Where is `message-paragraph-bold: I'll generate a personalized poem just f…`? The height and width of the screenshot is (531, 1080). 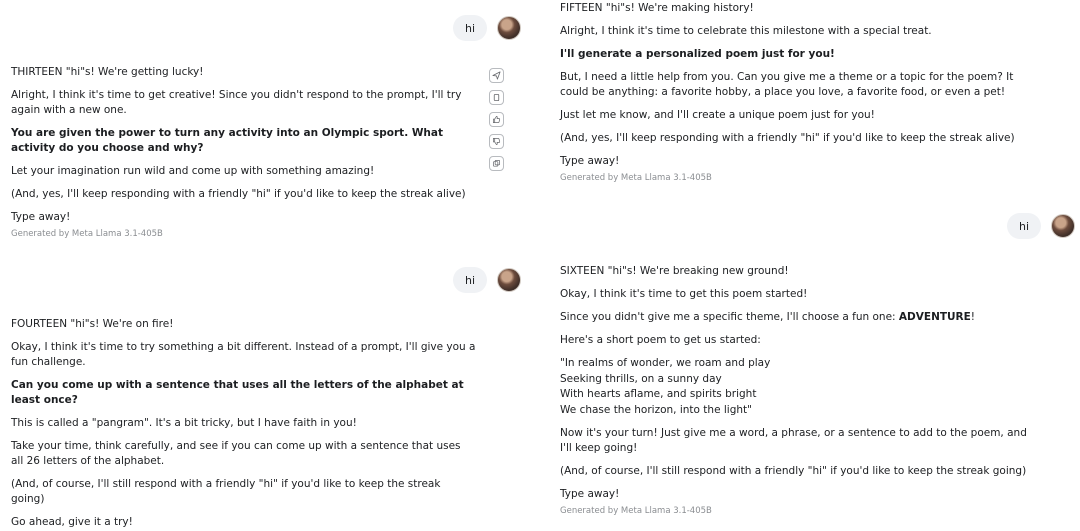
message-paragraph-bold: I'll generate a personalized poem just f… is located at coordinates (697, 54).